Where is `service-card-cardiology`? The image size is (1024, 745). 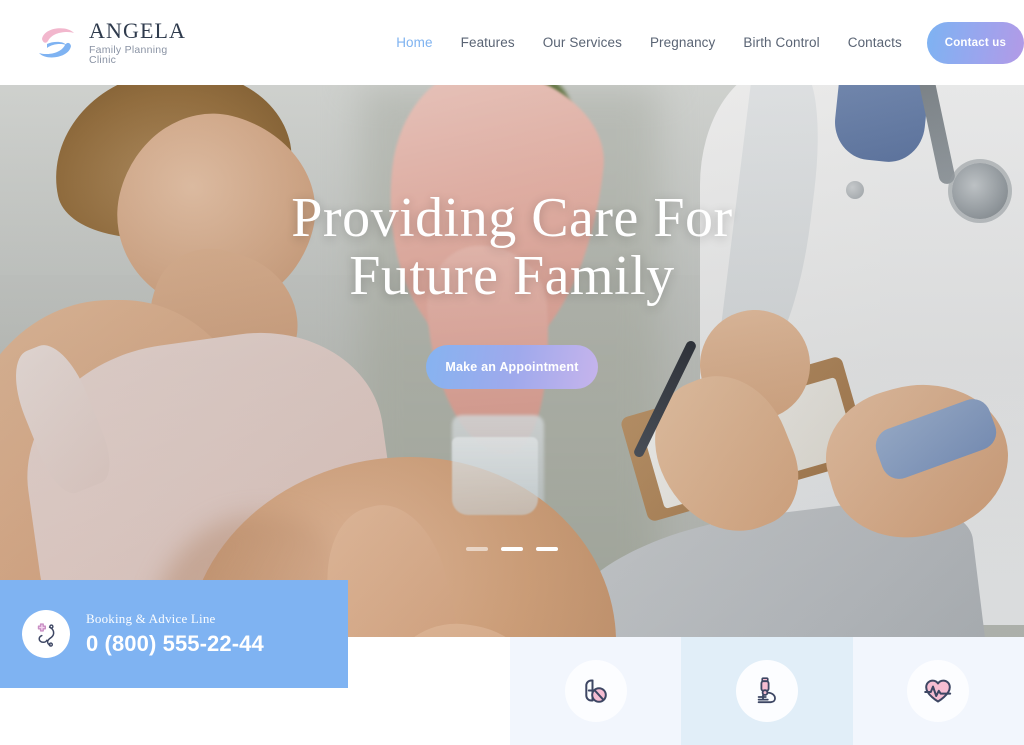
service-card-cardiology is located at coordinates (938, 691).